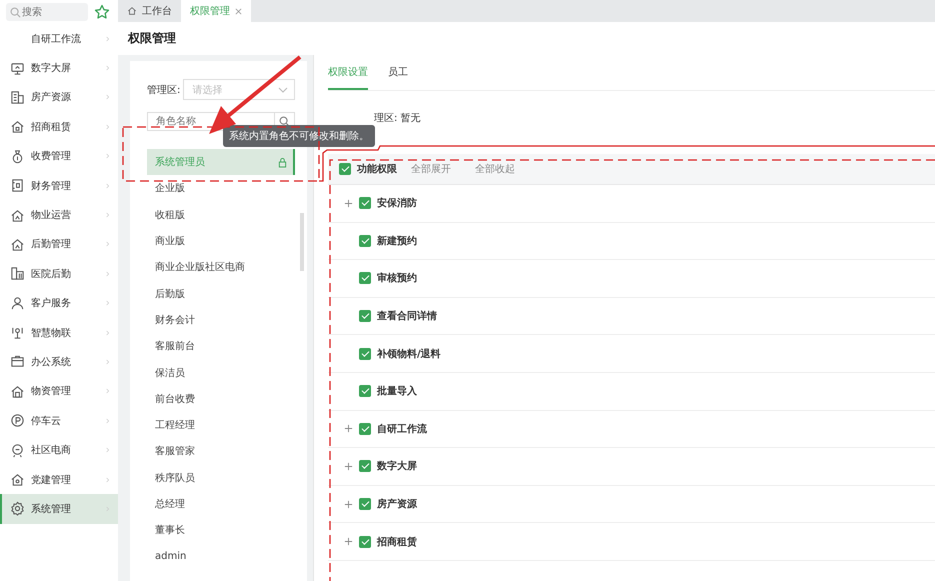  I want to click on scrollbar, so click(302, 242).